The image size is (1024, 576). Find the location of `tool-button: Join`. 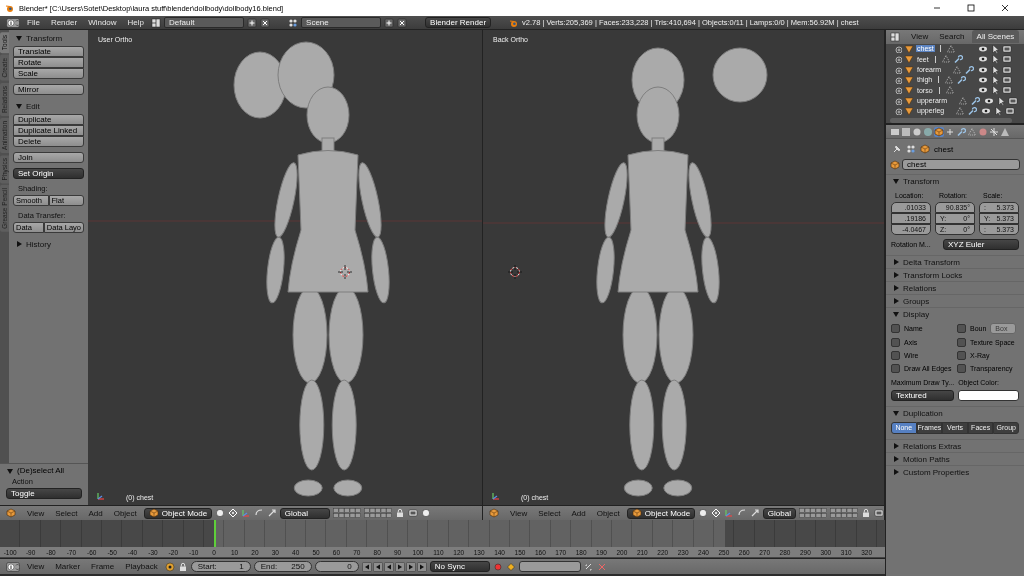

tool-button: Join is located at coordinates (48, 157).